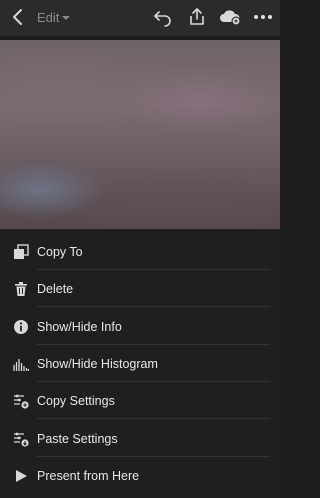 This screenshot has height=498, width=320. I want to click on menu-item-label: Present from Here, so click(88, 475).